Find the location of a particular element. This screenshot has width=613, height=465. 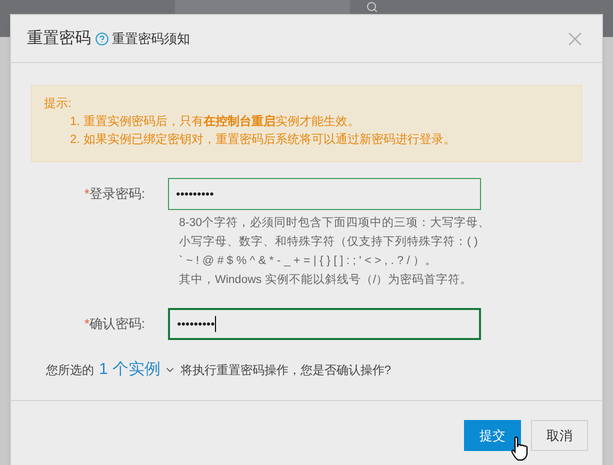

dialog-title: 重置密码 is located at coordinates (59, 38).